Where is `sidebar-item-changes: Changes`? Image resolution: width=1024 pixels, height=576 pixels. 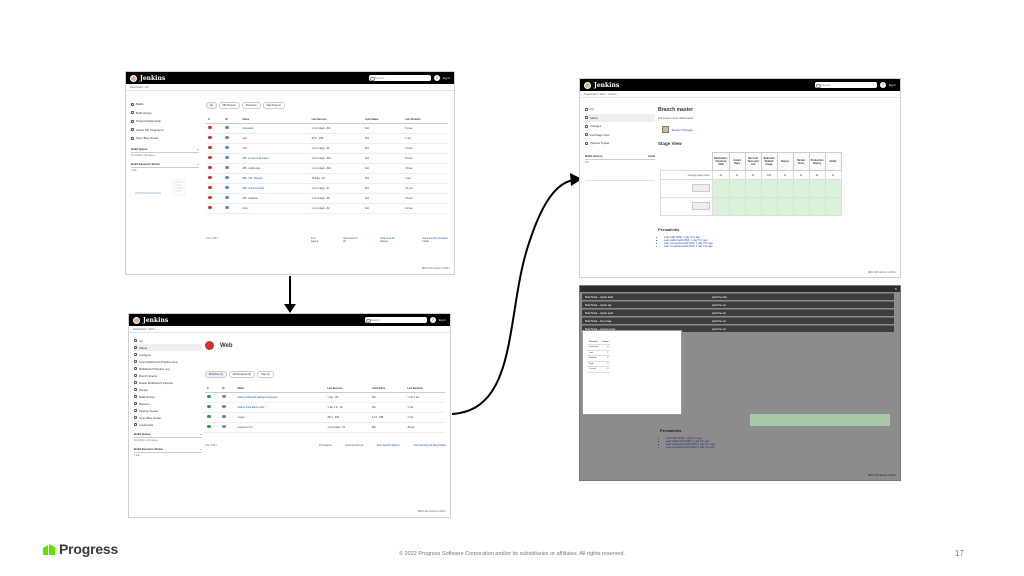
sidebar-item-changes: Changes is located at coordinates (620, 126).